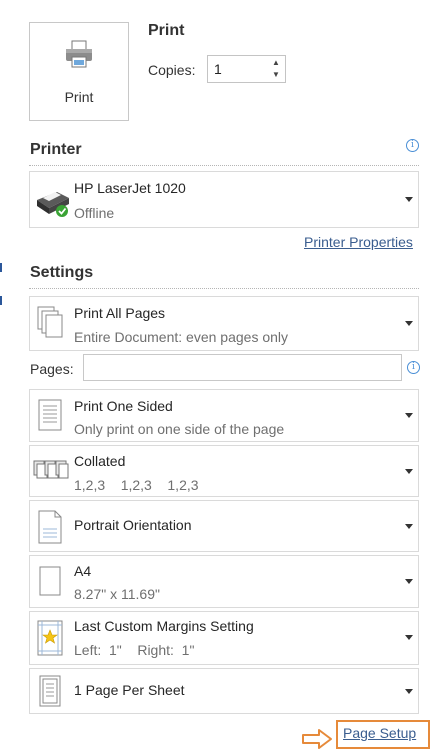 The image size is (431, 753). Describe the element at coordinates (242, 367) in the screenshot. I see `pages-input` at that location.